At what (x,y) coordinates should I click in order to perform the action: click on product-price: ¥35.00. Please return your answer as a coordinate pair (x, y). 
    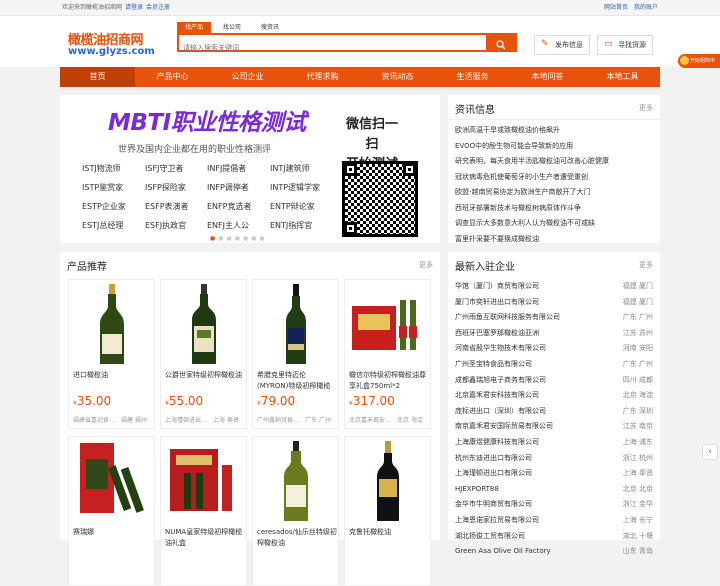
    Looking at the image, I should click on (92, 401).